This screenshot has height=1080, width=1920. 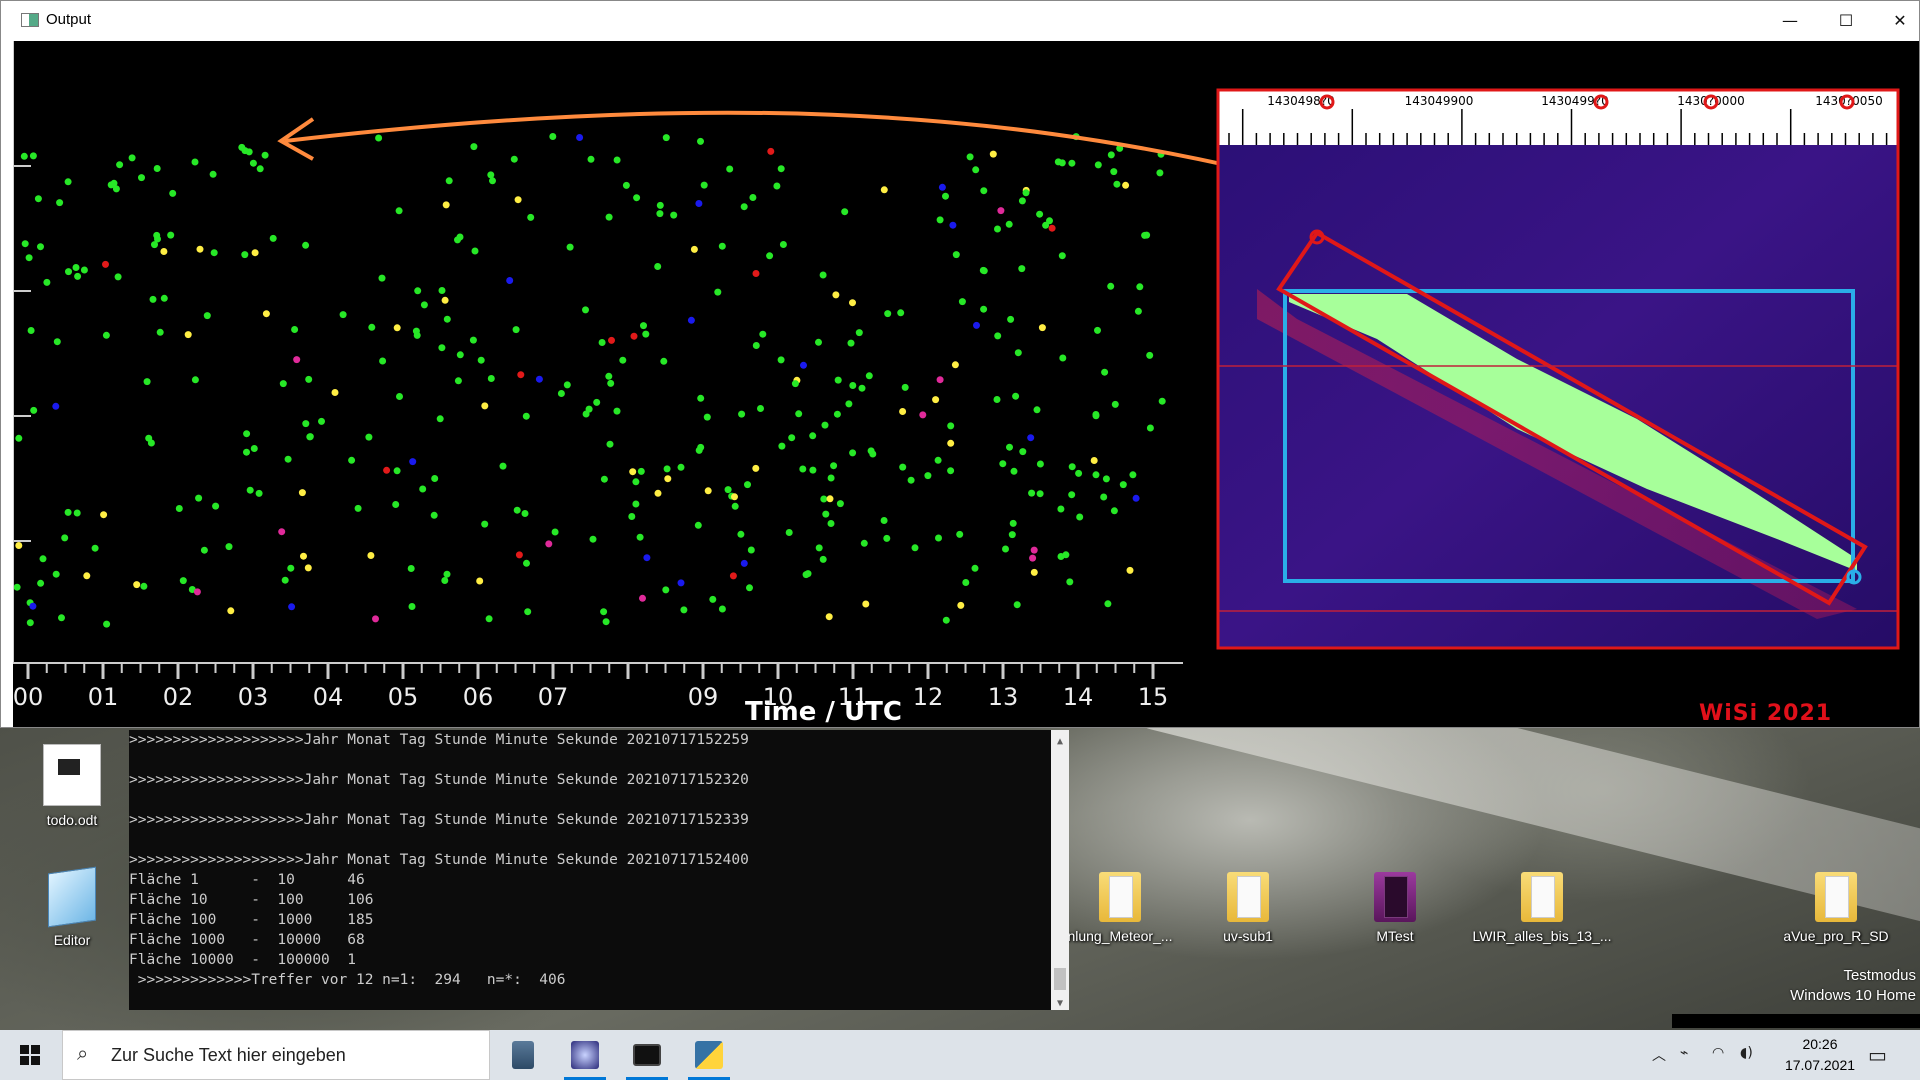 I want to click on test-mode-label: Testmodus, so click(x=1879, y=975).